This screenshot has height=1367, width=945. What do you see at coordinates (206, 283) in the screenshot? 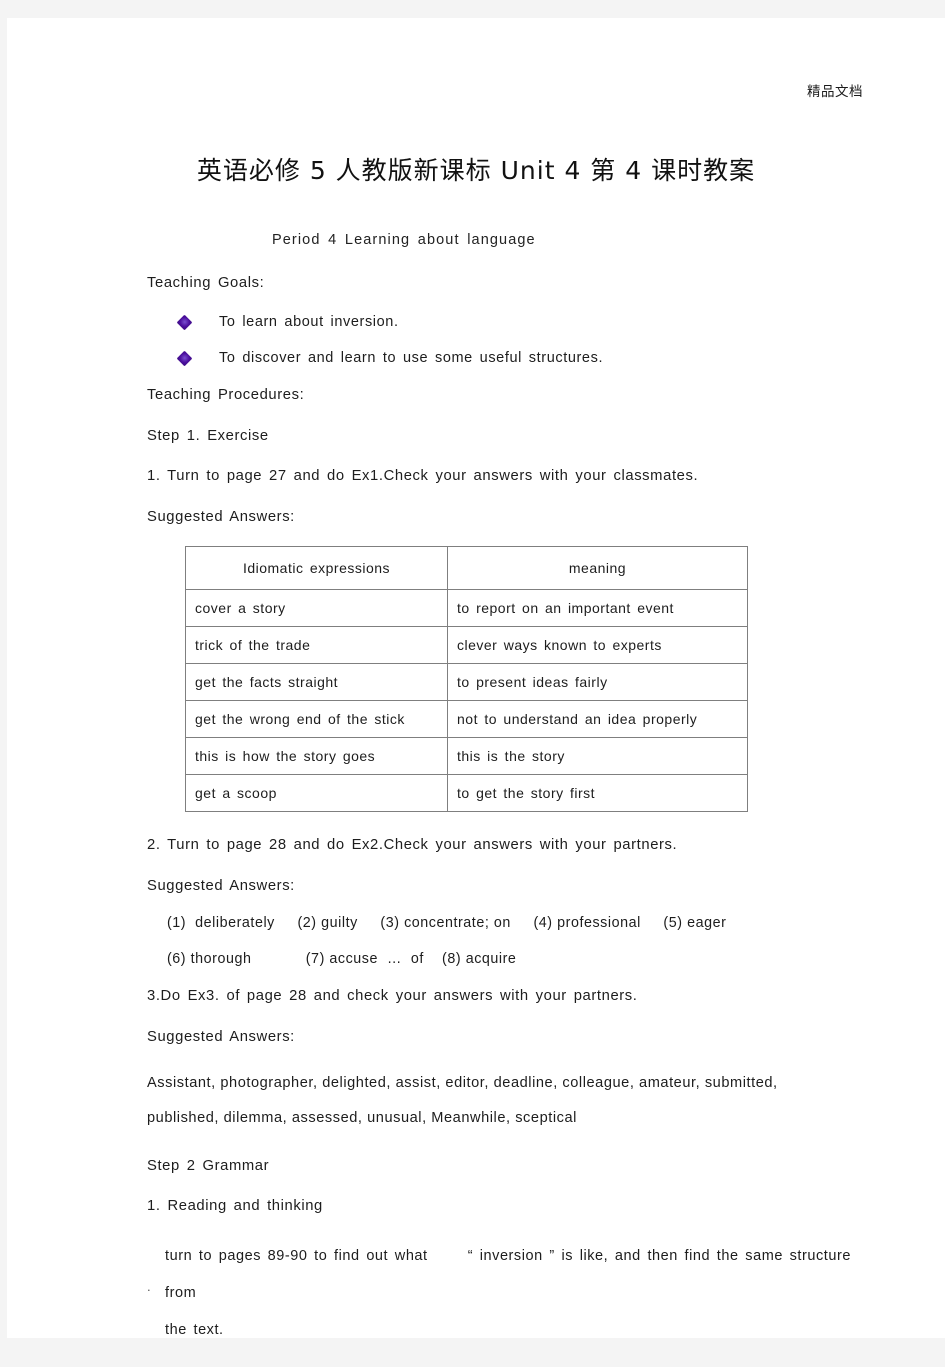
I see `teaching-goals-heading: Teaching Goals:` at bounding box center [206, 283].